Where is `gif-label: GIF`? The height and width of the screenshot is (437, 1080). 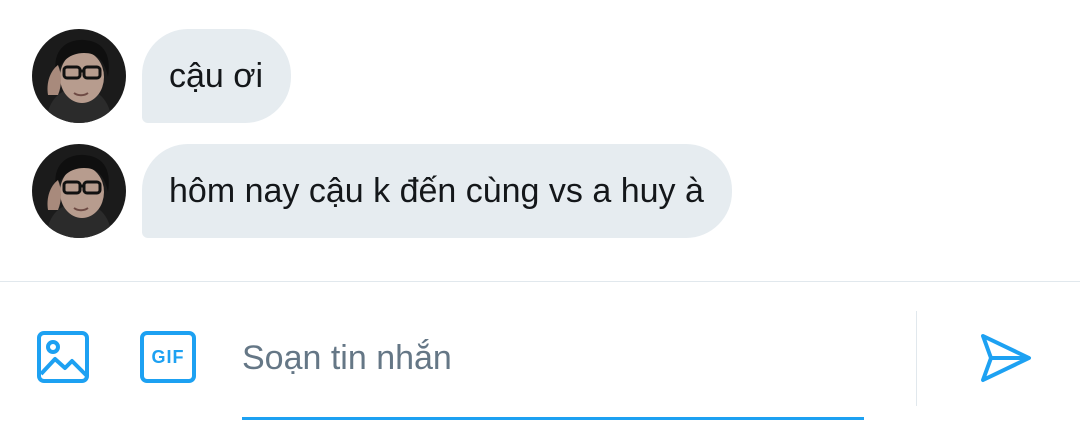 gif-label: GIF is located at coordinates (168, 356).